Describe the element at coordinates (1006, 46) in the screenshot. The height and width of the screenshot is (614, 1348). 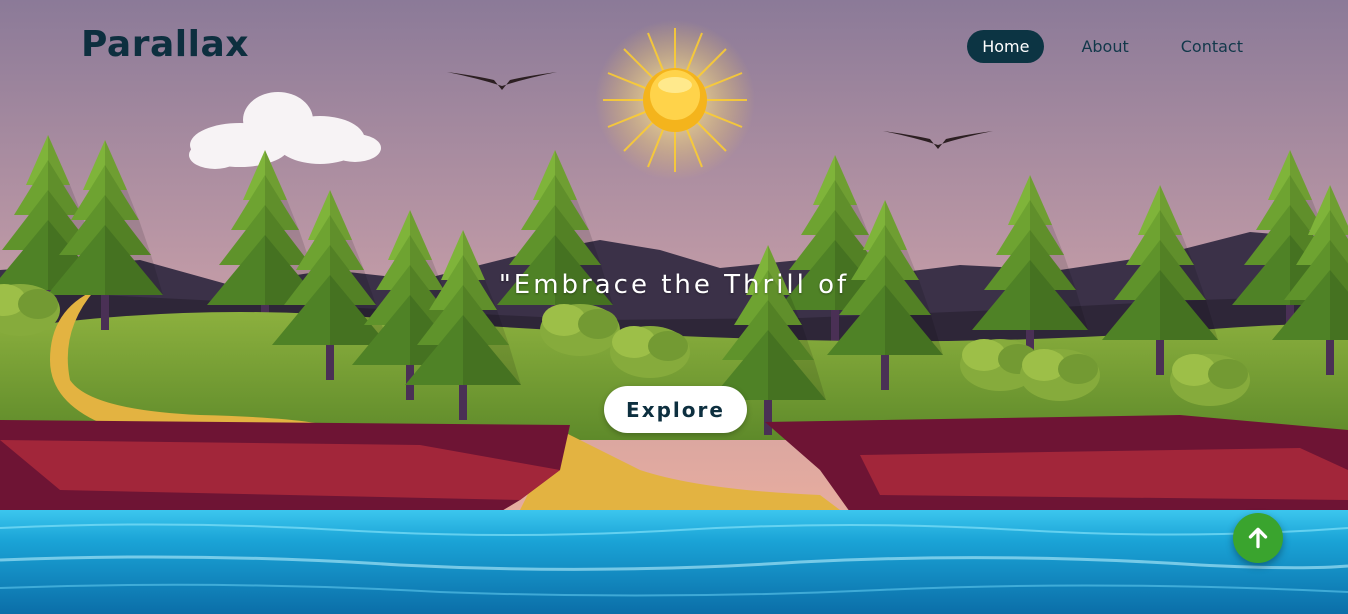
I see `nav-item-home: Home` at that location.